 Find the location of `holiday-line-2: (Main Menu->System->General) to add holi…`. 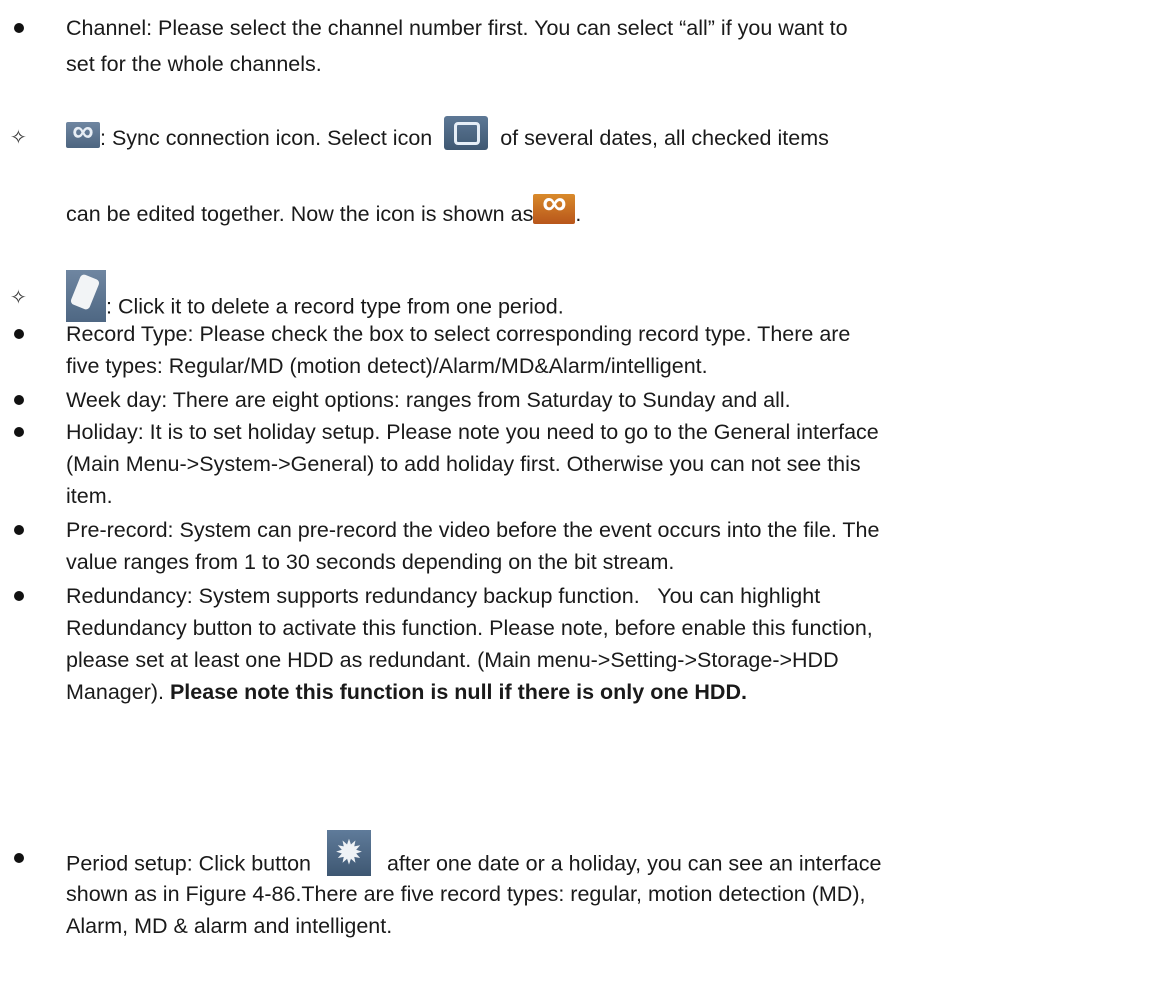

holiday-line-2: (Main Menu->System->General) to add holi… is located at coordinates (463, 464).